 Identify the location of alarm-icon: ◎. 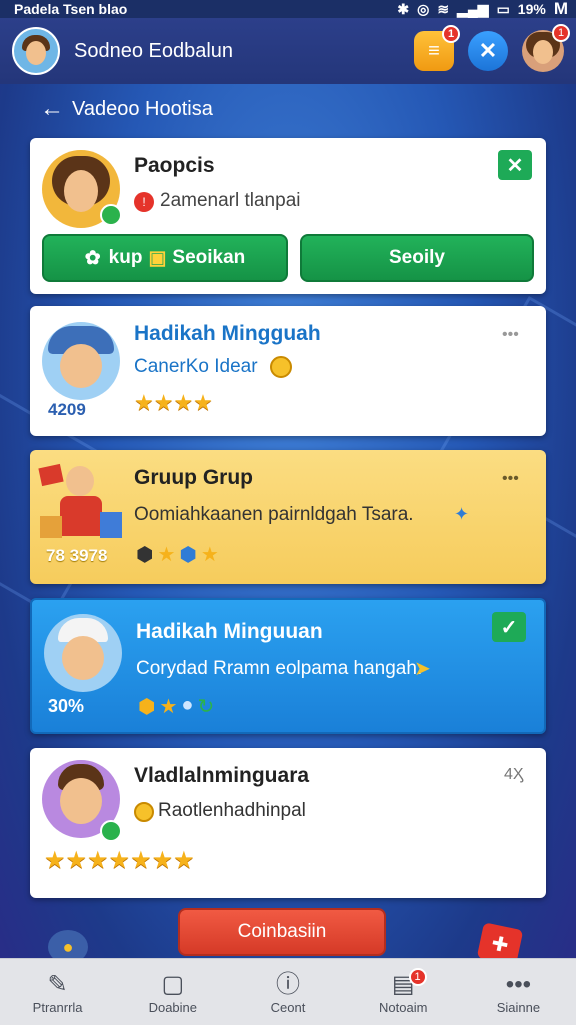
(423, 8).